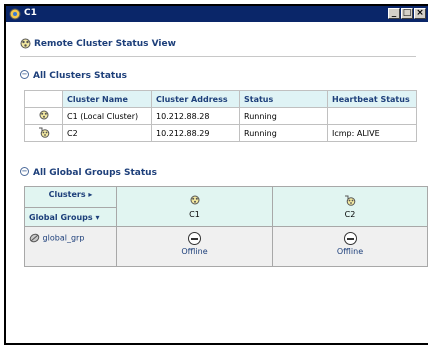  What do you see at coordinates (283, 99) in the screenshot?
I see `column-header-status: Status` at bounding box center [283, 99].